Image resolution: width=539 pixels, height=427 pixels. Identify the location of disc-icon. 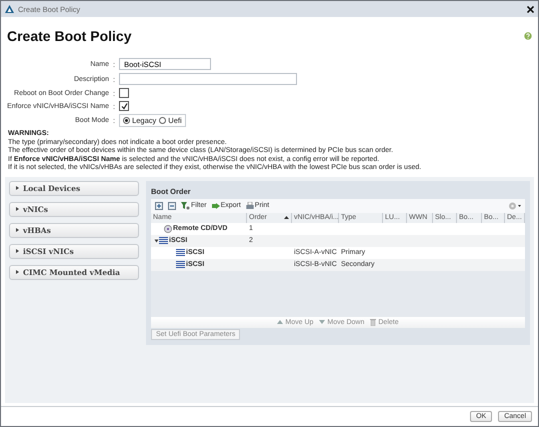
(168, 228).